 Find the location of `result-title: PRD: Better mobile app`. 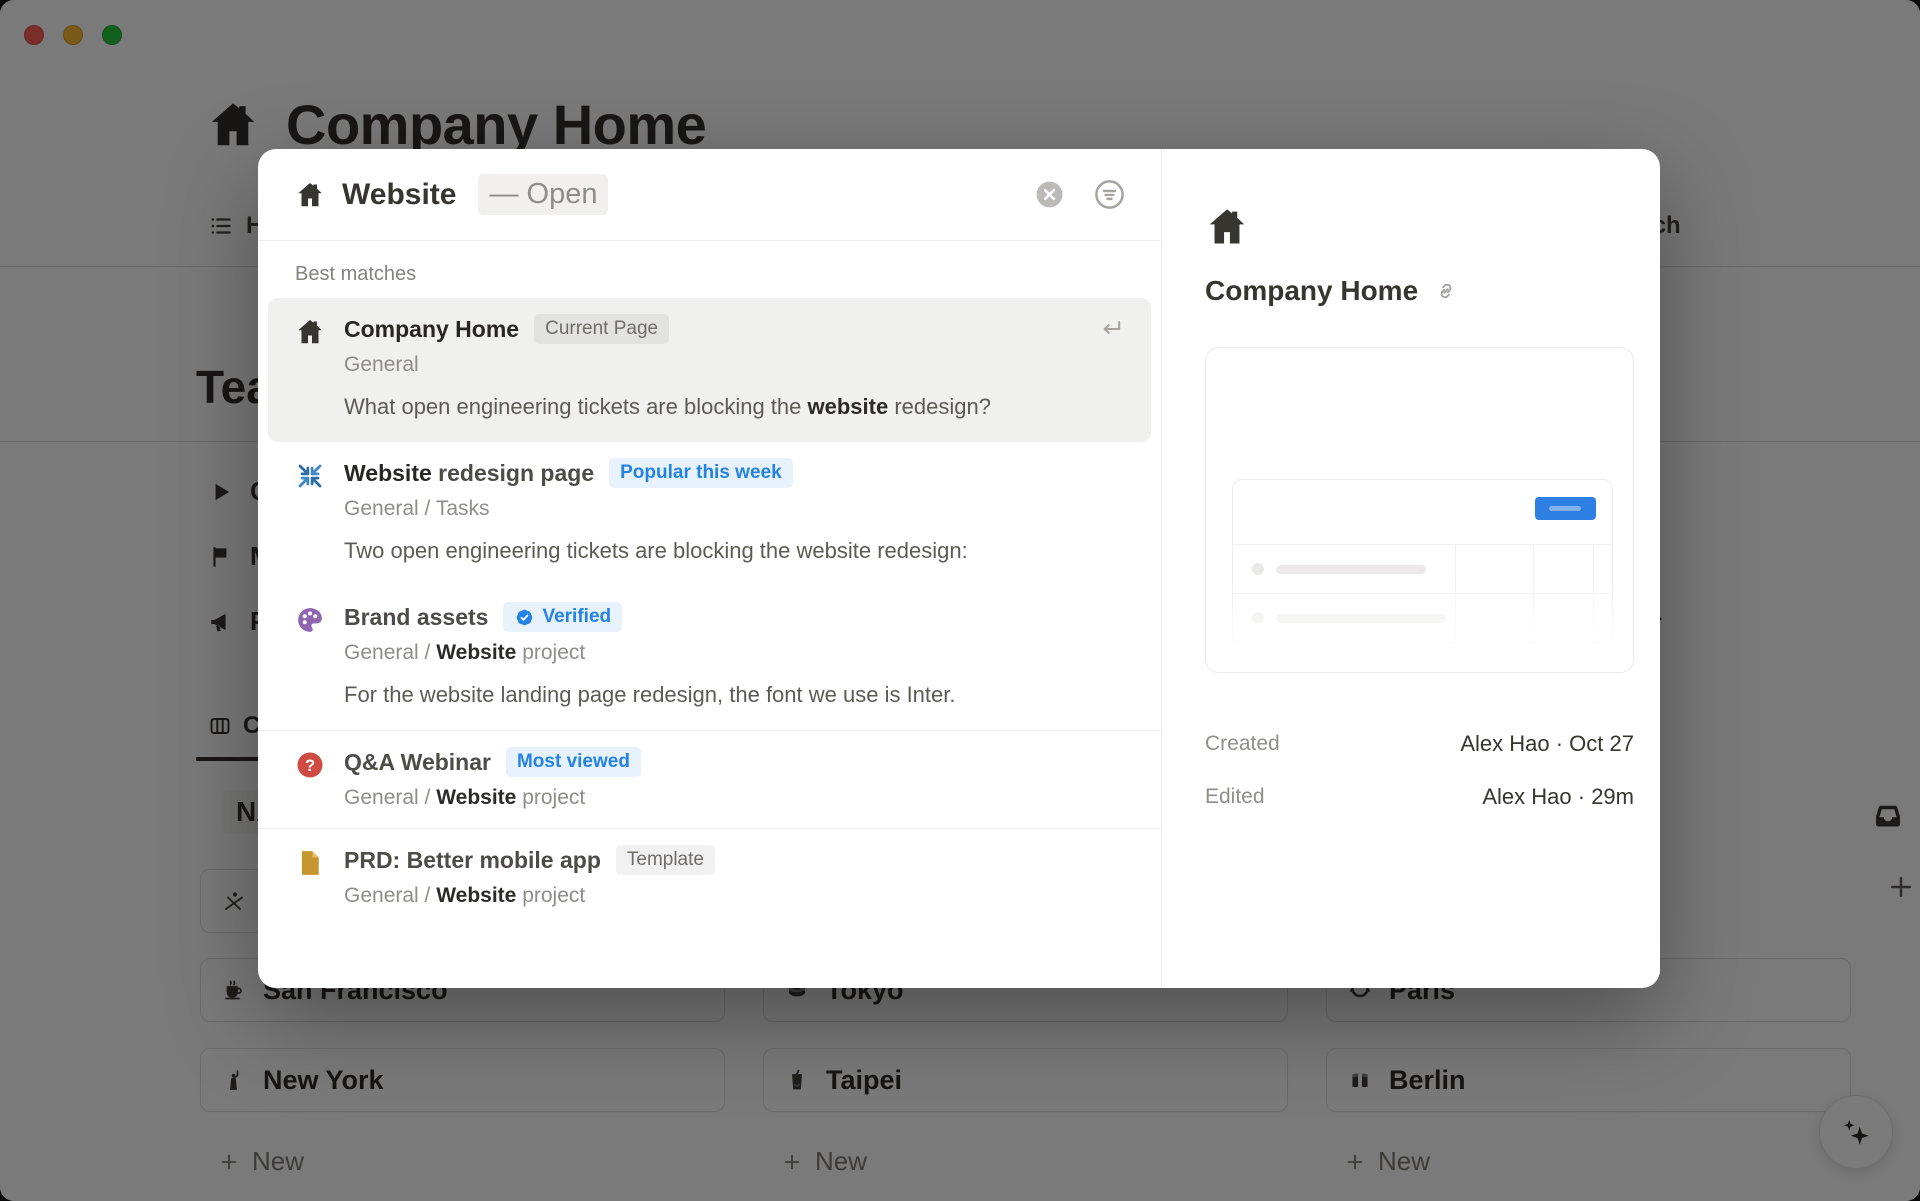

result-title: PRD: Better mobile app is located at coordinates (472, 859).